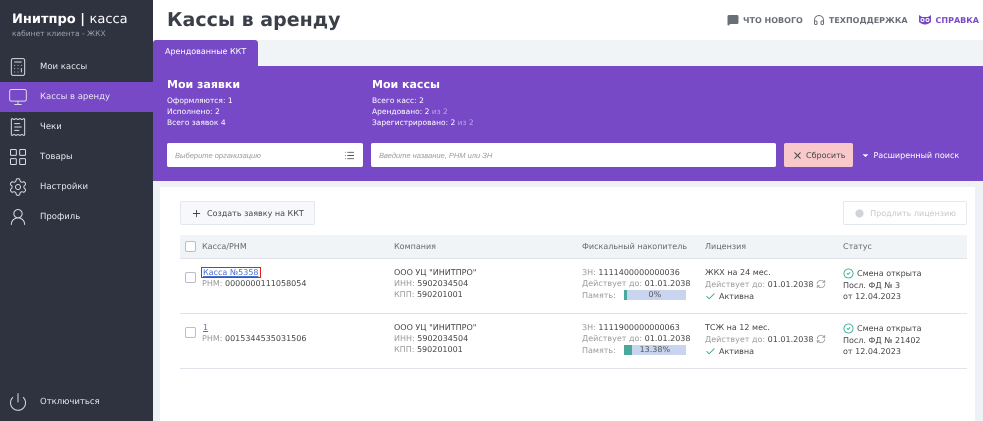  I want to click on last-document-text: Посл. ФД № 21402, so click(881, 340).